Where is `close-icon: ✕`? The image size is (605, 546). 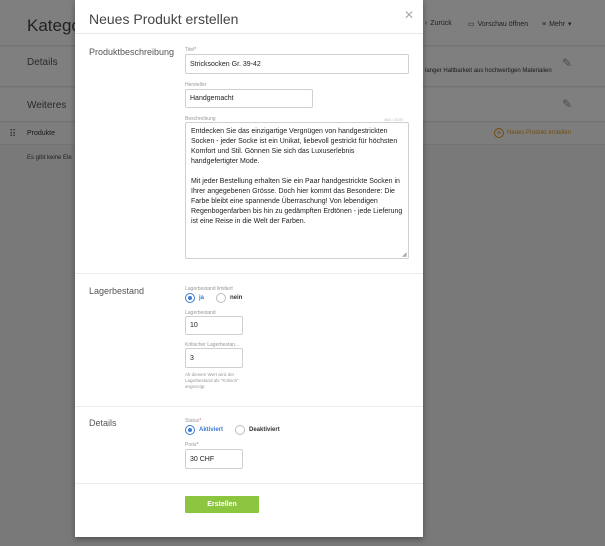
close-icon: ✕ is located at coordinates (409, 15).